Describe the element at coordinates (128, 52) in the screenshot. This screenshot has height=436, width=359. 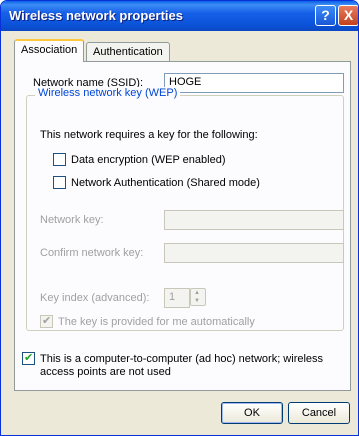
I see `tab-authentication: Authentication` at that location.